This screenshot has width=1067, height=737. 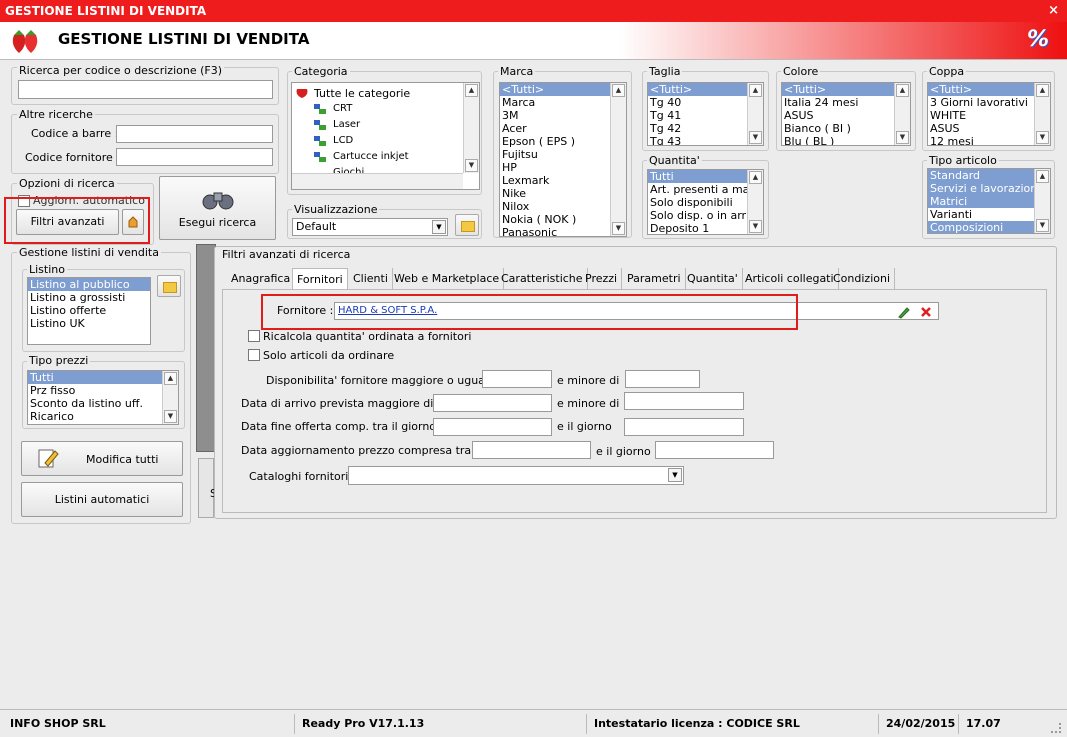 What do you see at coordinates (320, 279) in the screenshot?
I see `tab-fornitori: Fornitori` at bounding box center [320, 279].